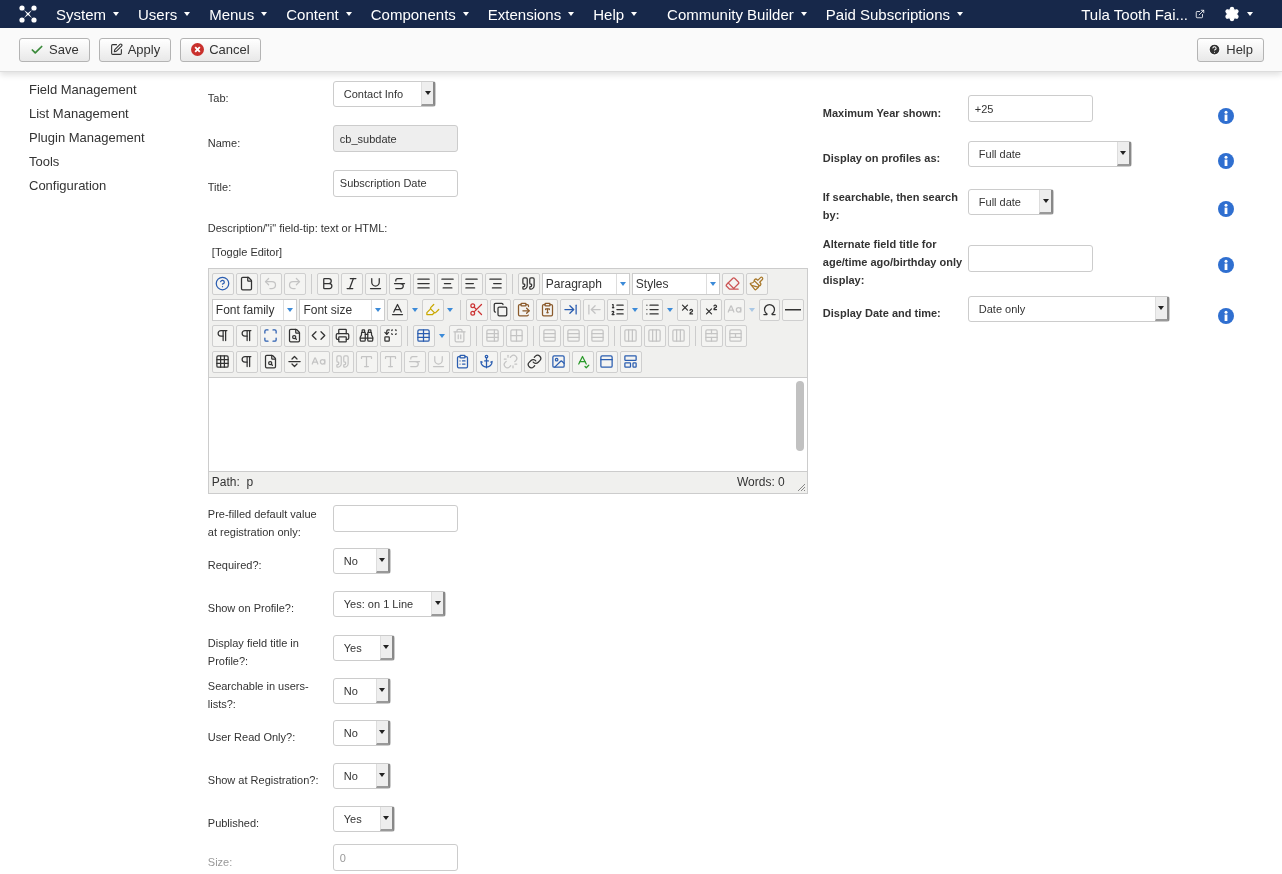 The image size is (1282, 874). I want to click on resize-grip-icon, so click(801, 487).